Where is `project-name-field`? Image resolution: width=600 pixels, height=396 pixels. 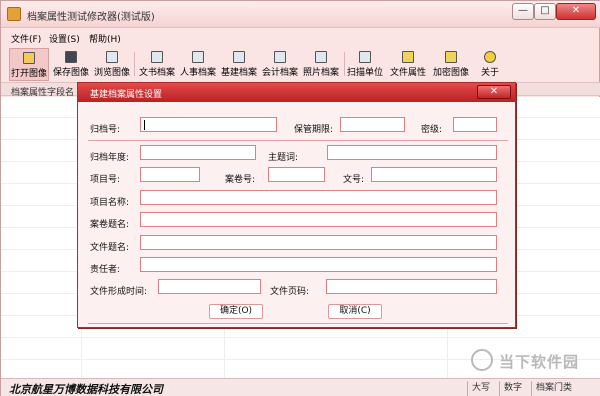
project-name-field is located at coordinates (318, 197).